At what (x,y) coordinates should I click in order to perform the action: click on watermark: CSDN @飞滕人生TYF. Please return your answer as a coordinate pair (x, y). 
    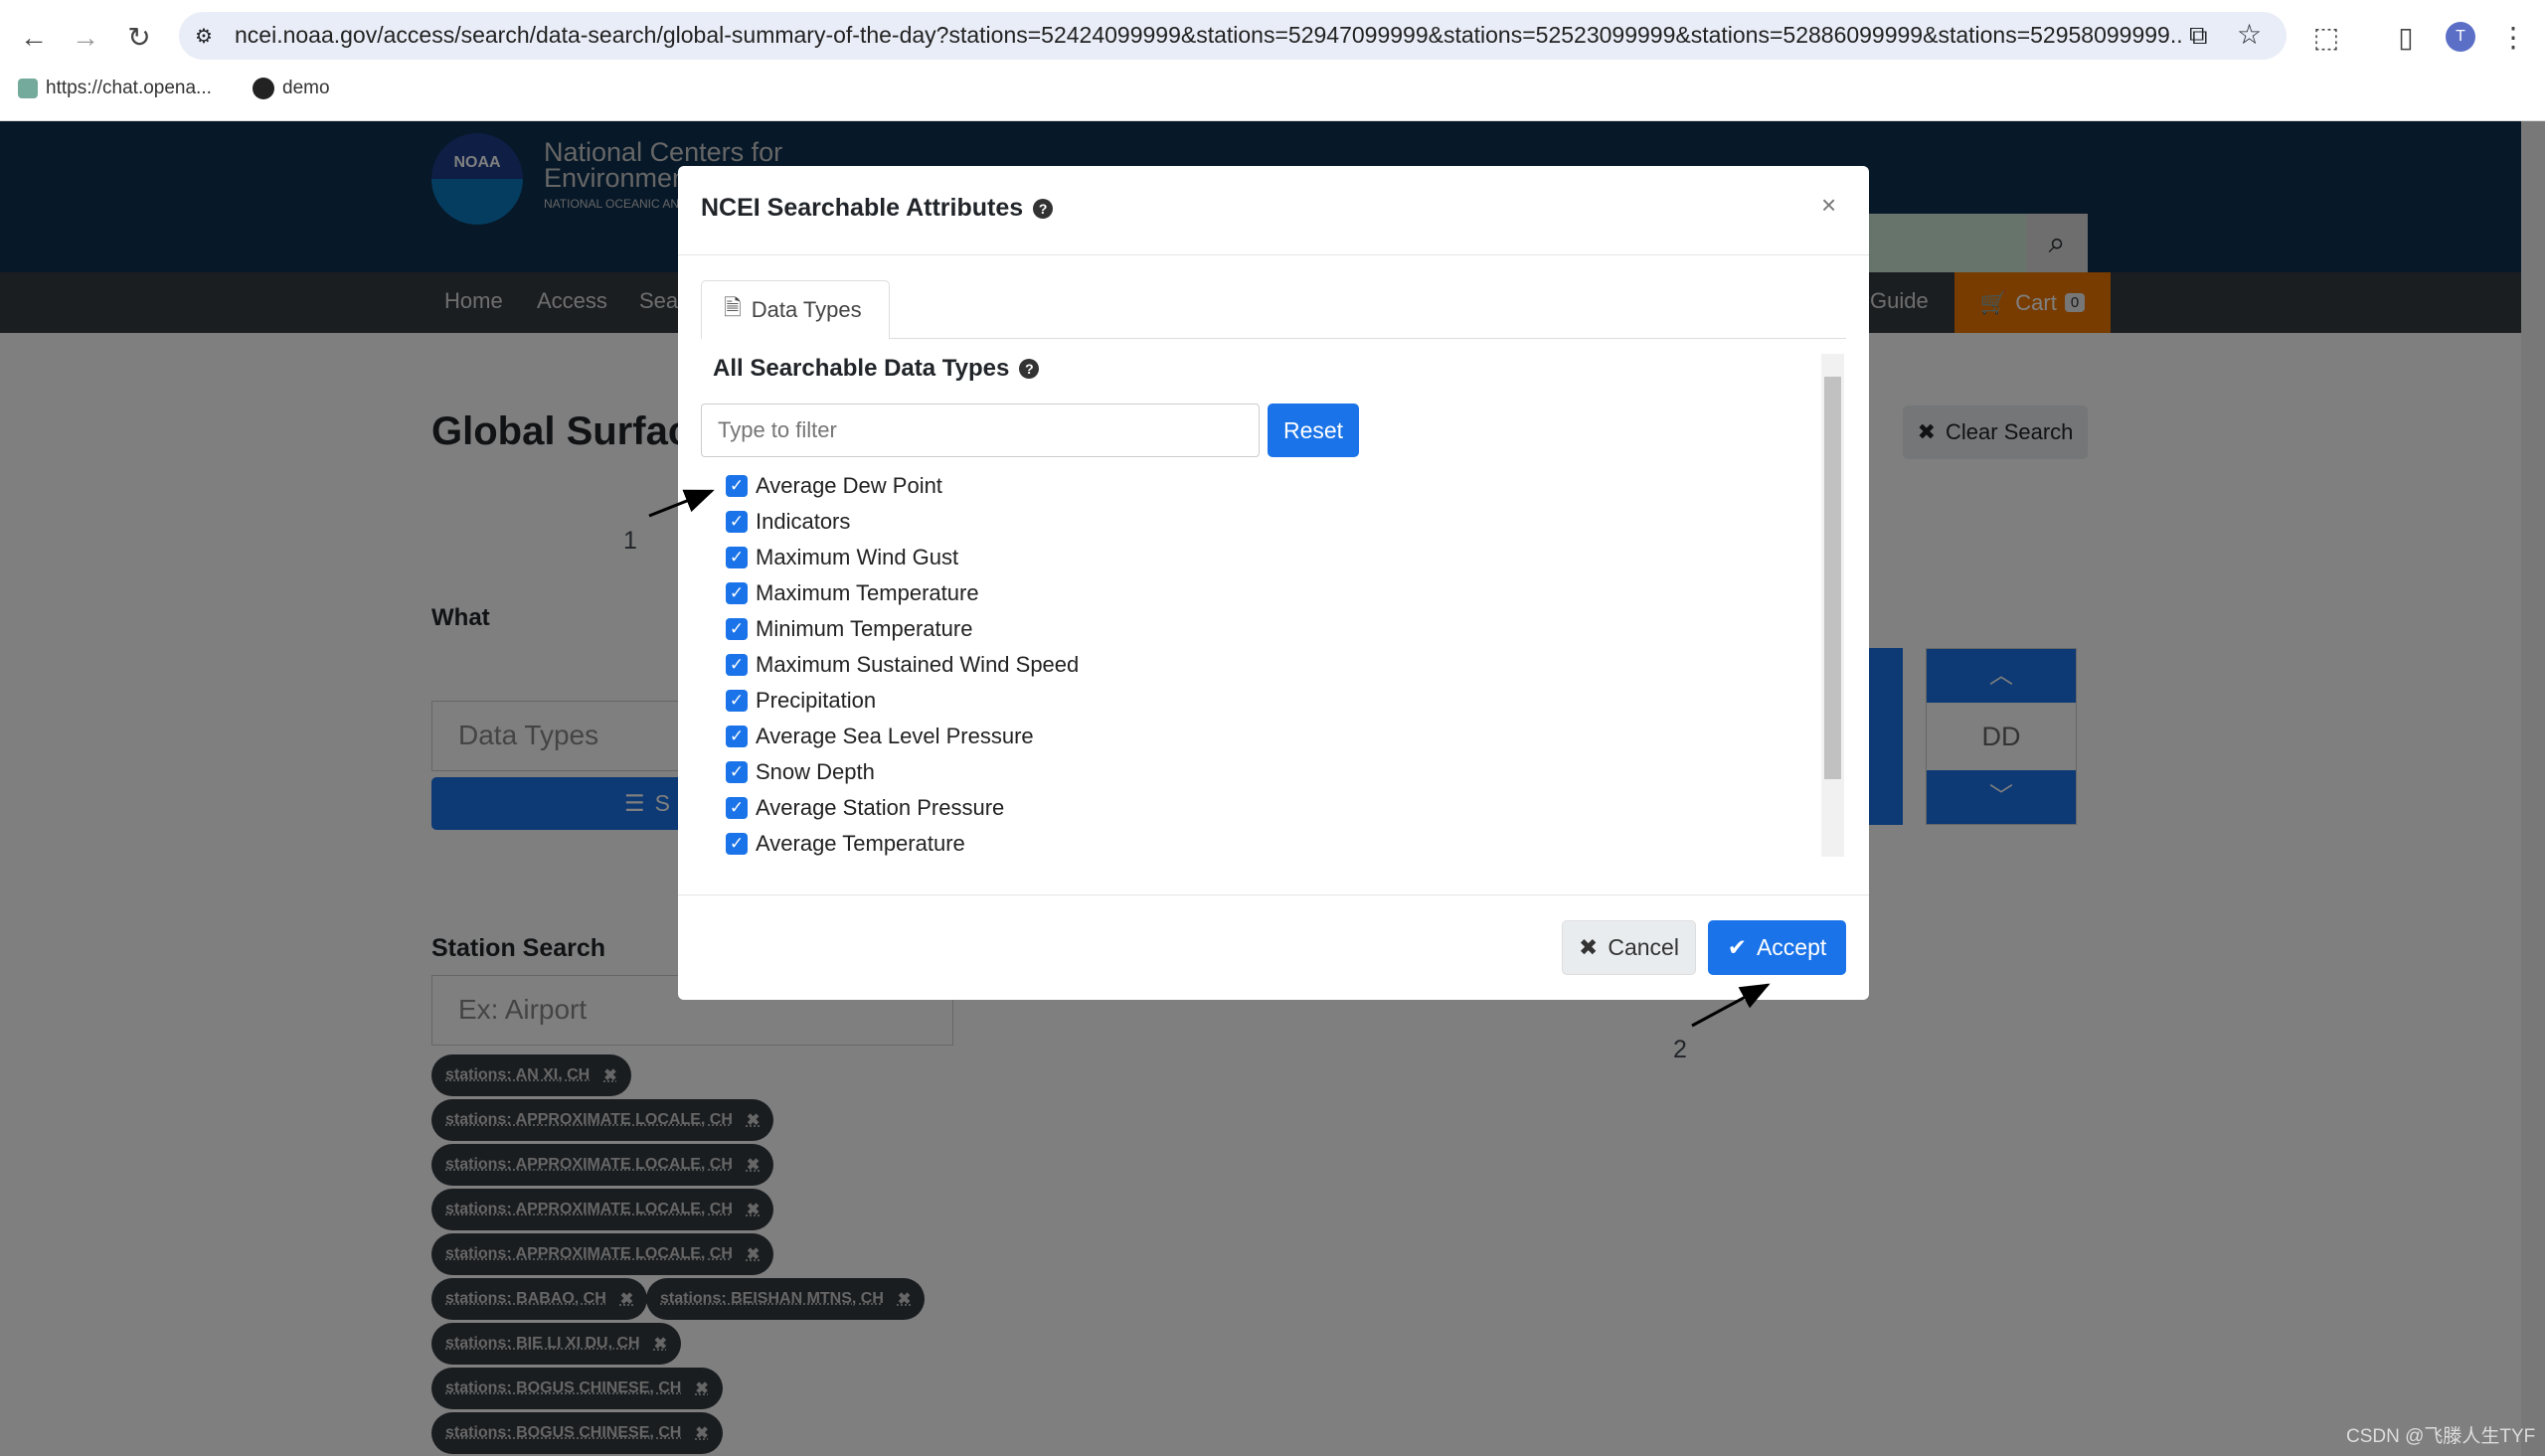
    Looking at the image, I should click on (2441, 1436).